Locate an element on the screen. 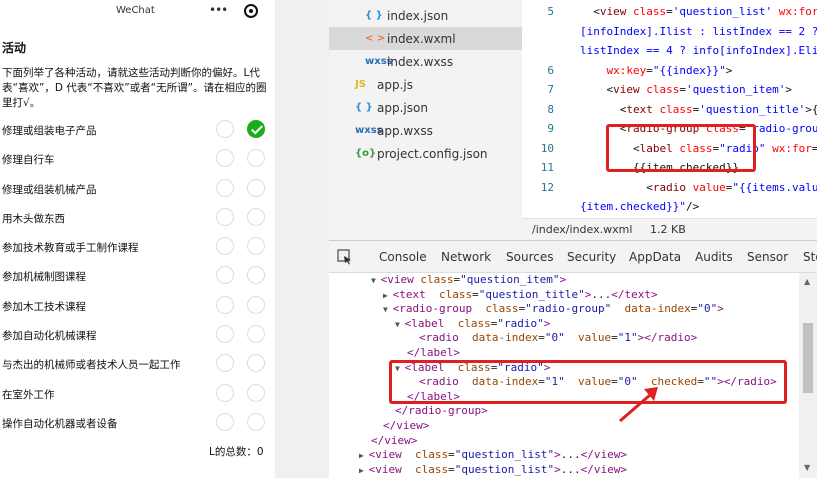  app-title: WeChat is located at coordinates (135, 10).